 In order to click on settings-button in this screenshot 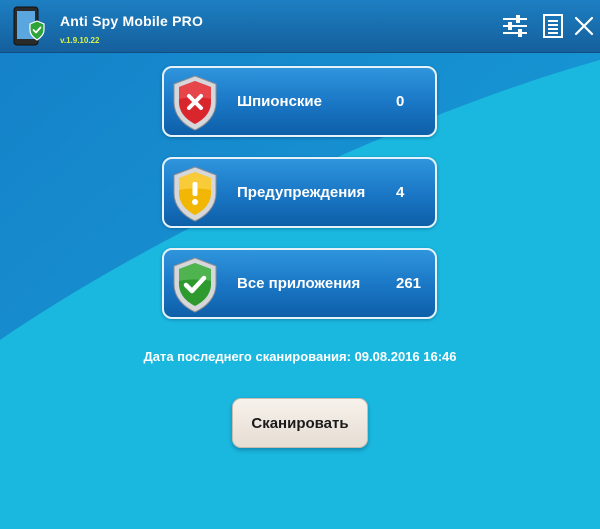, I will do `click(515, 26)`.